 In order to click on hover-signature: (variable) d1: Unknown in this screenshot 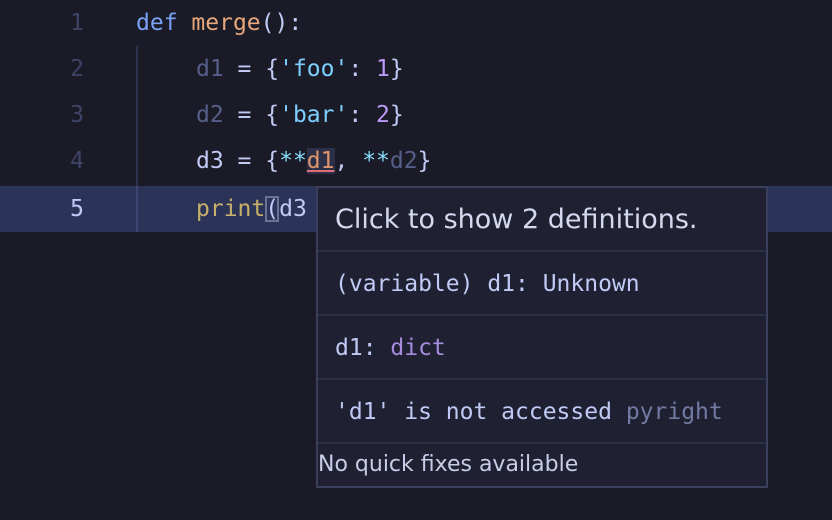, I will do `click(542, 284)`.